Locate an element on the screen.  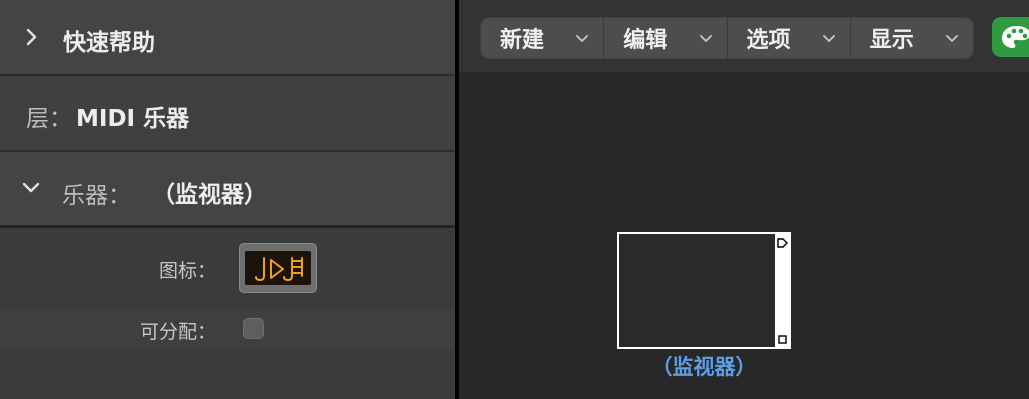
assignable-checkbox is located at coordinates (253, 328).